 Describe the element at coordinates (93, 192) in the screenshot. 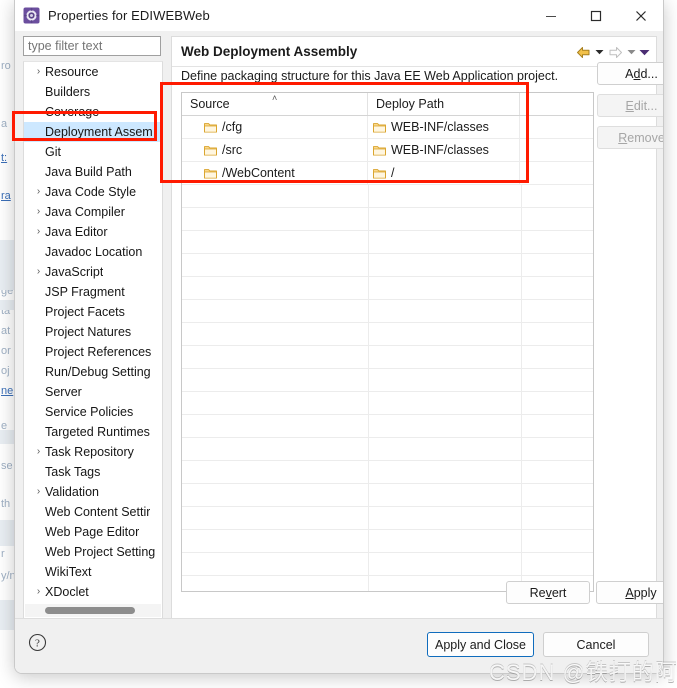

I see `sidebar-item-java-code-style: › Java Code Style` at that location.